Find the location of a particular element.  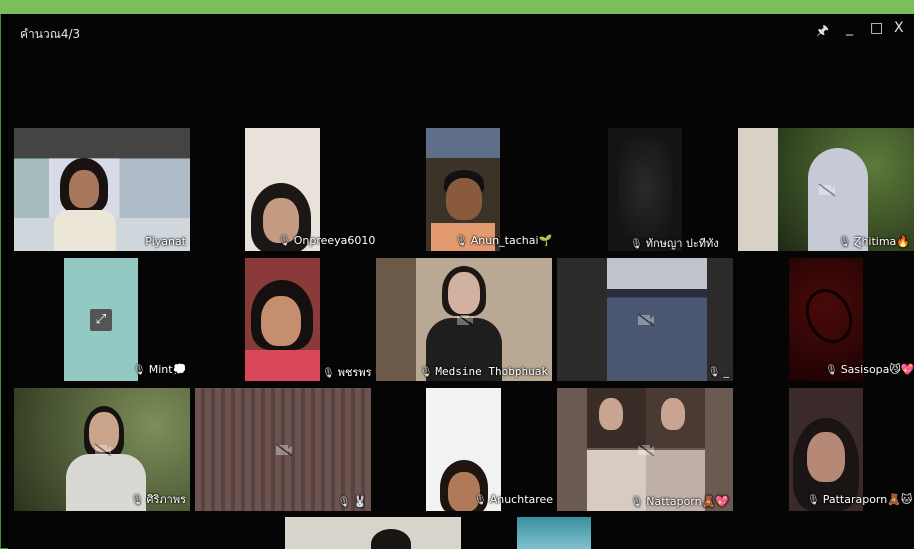

pin-icon: 🖈 is located at coordinates (822, 32).